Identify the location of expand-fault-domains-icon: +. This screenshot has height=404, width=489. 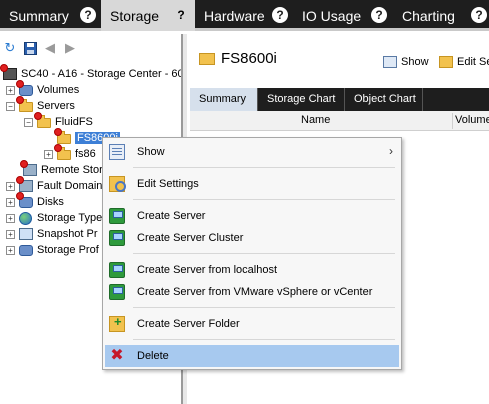
(10, 186).